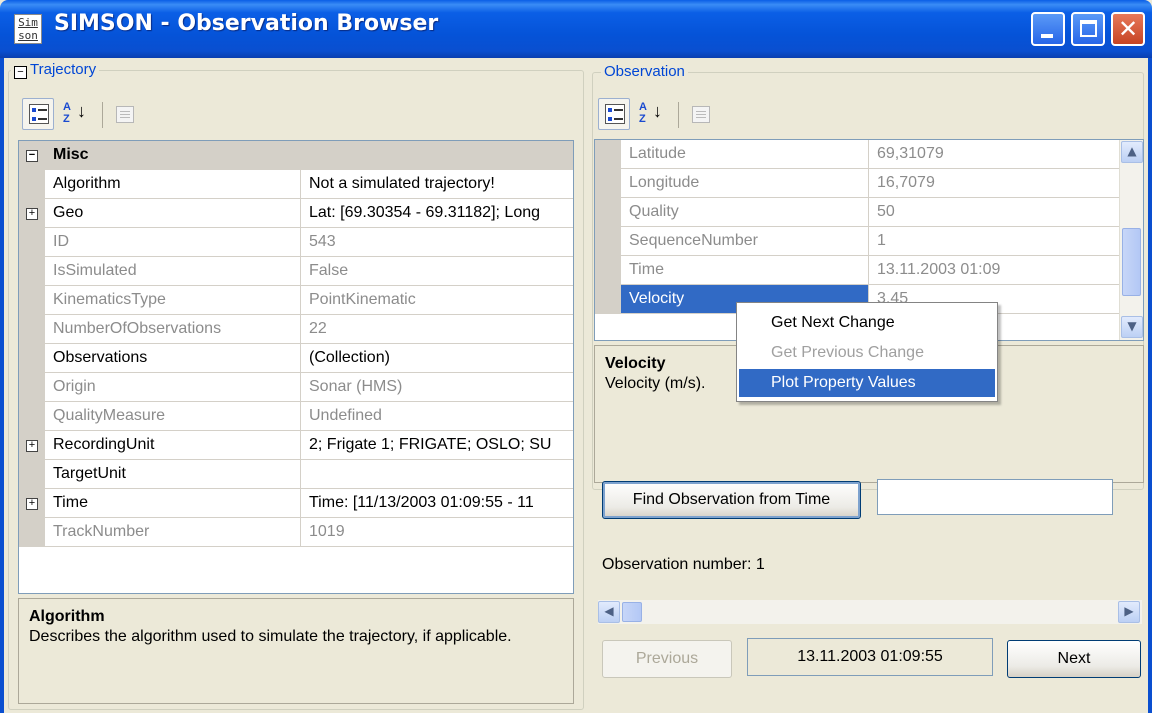 The image size is (1152, 713). Describe the element at coordinates (667, 659) in the screenshot. I see `previous-button: Previous` at that location.